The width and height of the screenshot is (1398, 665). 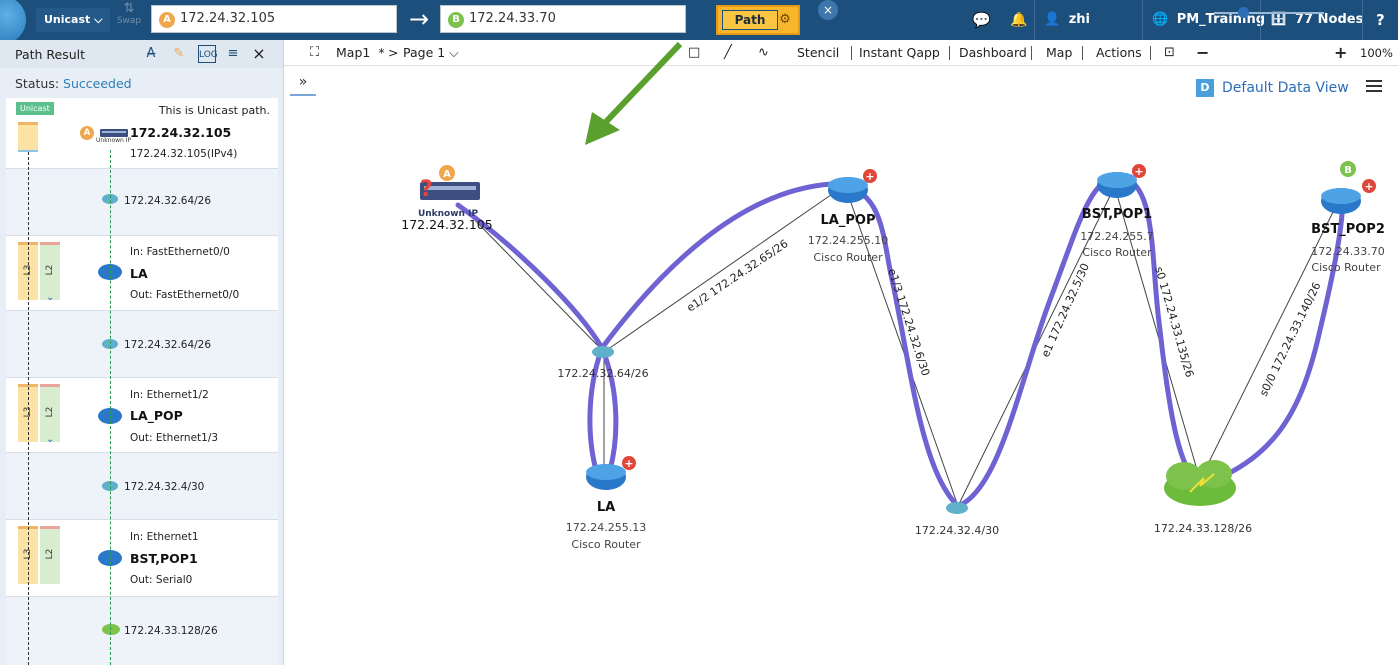 I want to click on hop-name: LA_POP, so click(x=156, y=415).